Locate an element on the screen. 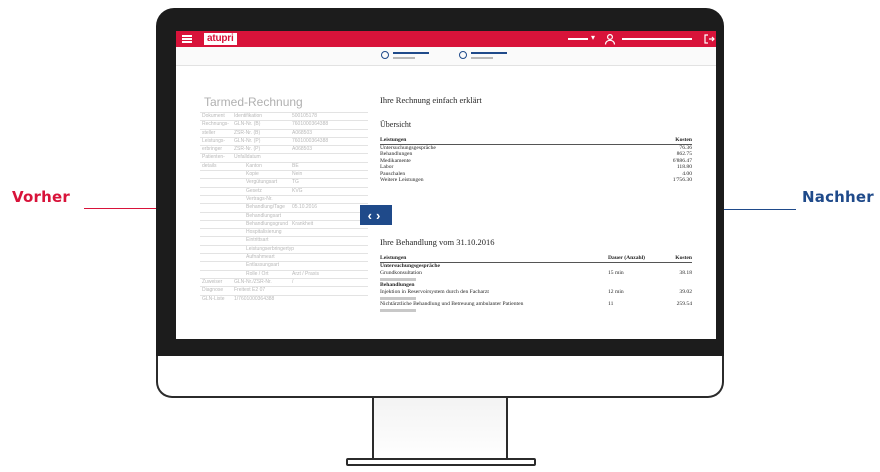 This screenshot has height=472, width=880. user-icon is located at coordinates (610, 39).